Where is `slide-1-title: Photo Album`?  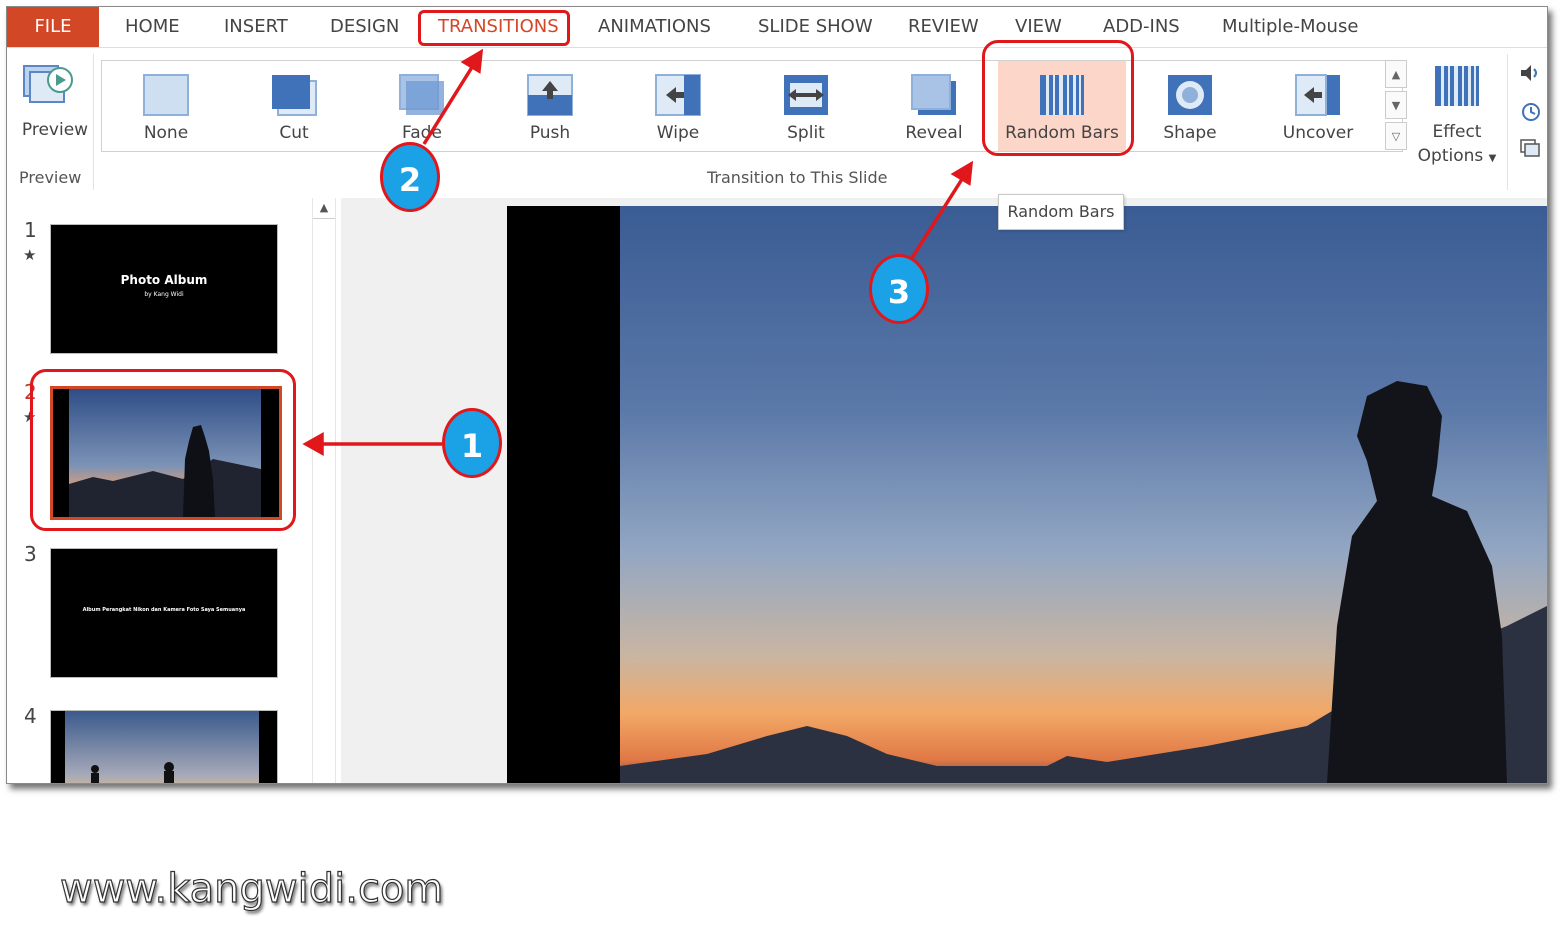 slide-1-title: Photo Album is located at coordinates (164, 280).